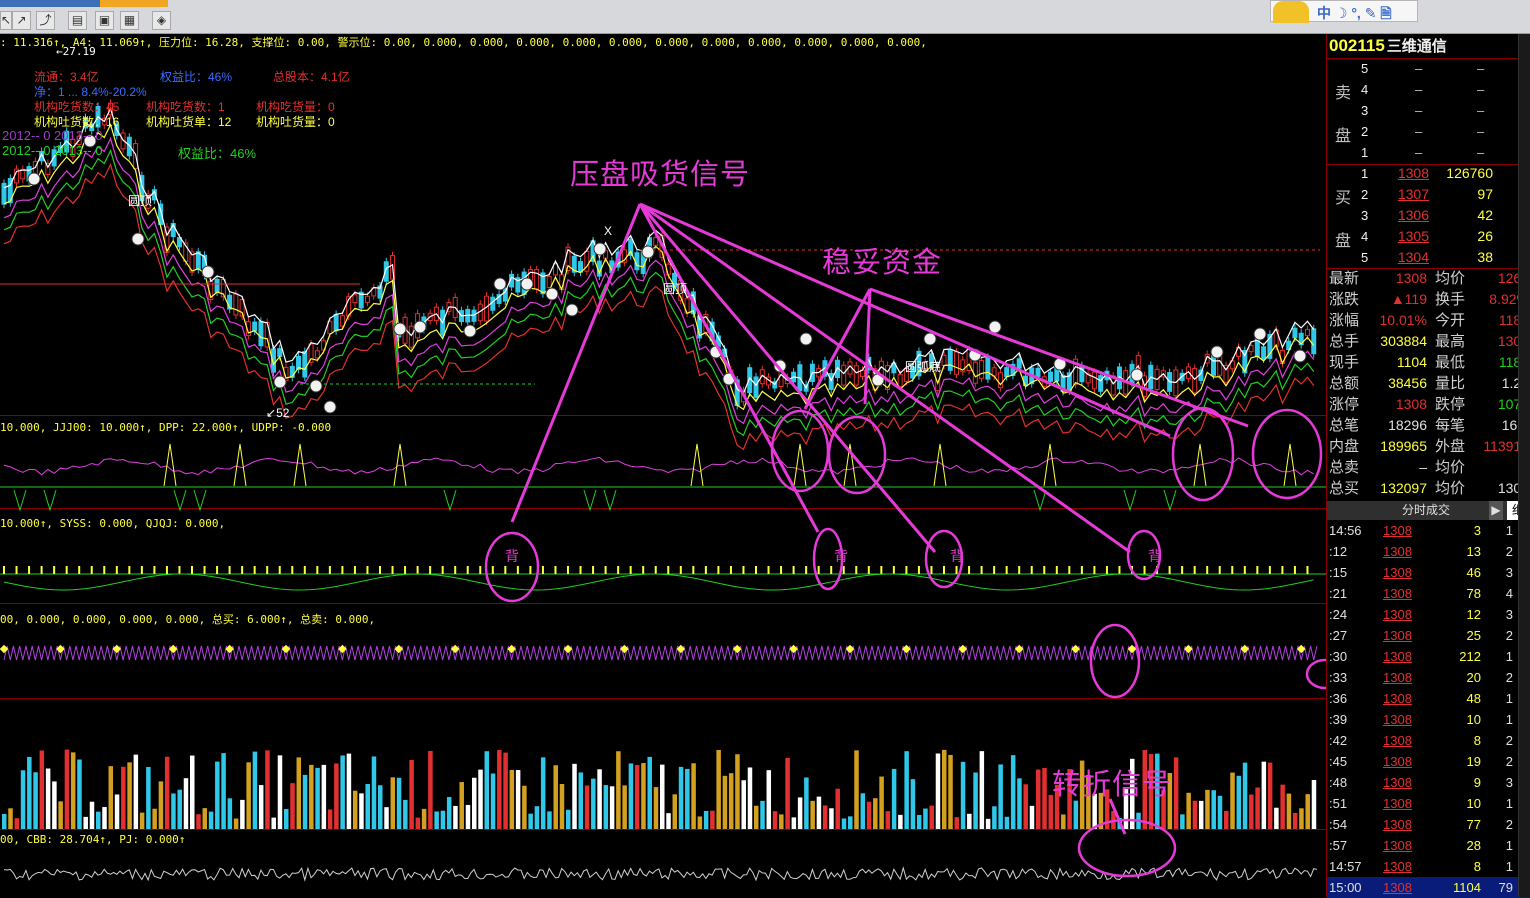  Describe the element at coordinates (1428, 866) in the screenshot. I see `trade-row: 14:57 1308 8 1` at that location.